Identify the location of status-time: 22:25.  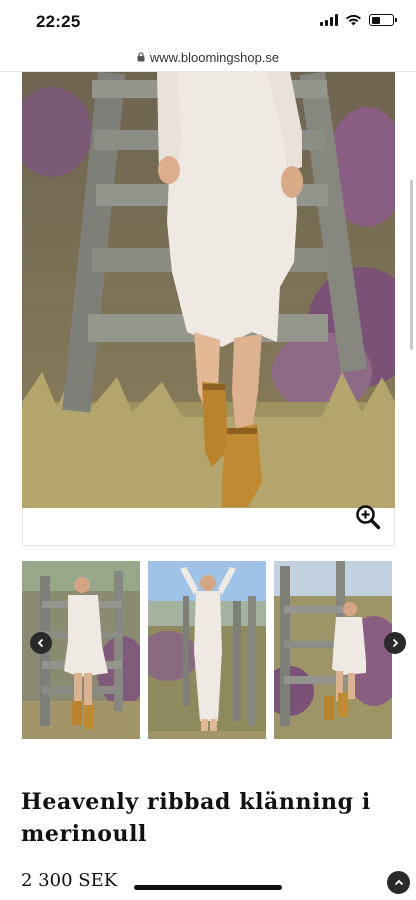
(58, 21).